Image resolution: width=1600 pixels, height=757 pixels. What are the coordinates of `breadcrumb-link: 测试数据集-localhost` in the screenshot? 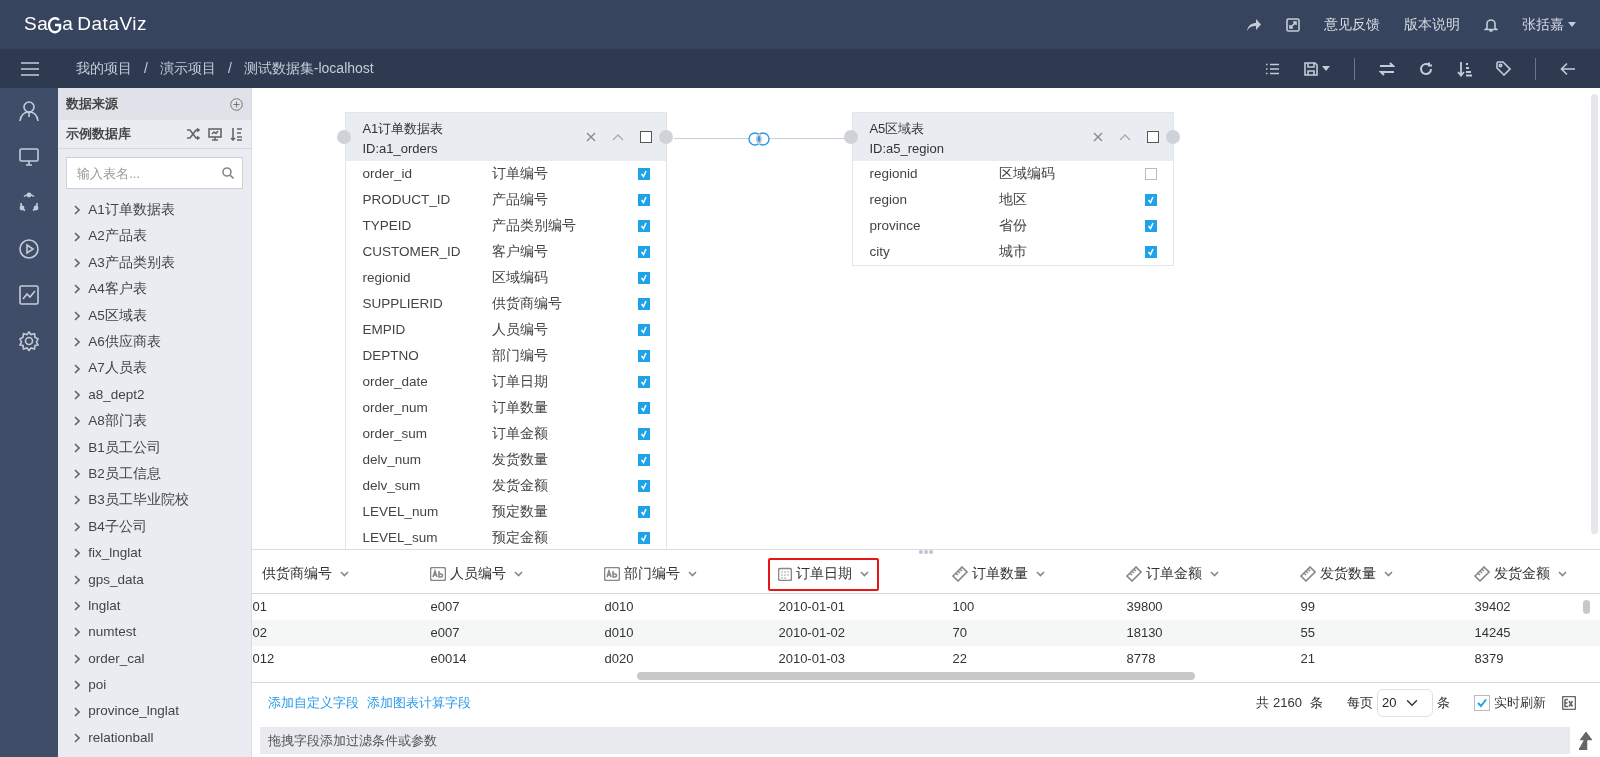 It's located at (308, 68).